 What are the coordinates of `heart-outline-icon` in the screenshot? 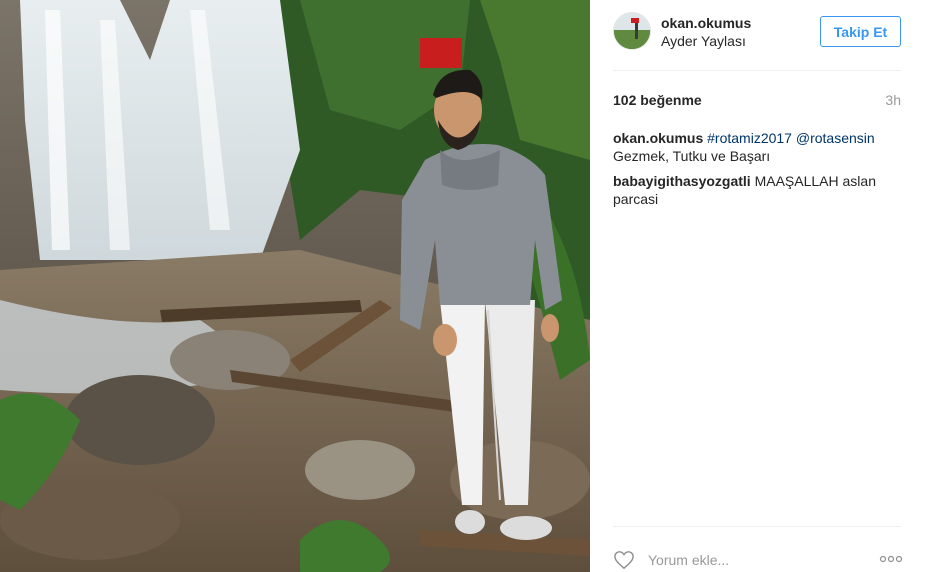 It's located at (624, 560).